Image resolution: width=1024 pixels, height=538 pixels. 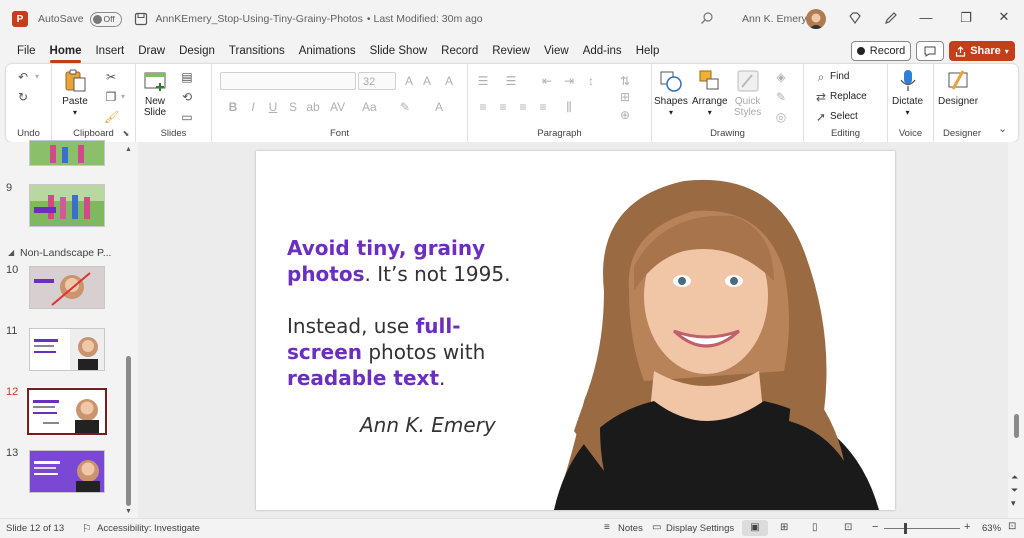 What do you see at coordinates (37, 77) in the screenshot?
I see `undo-dropdown-icon: ▾` at bounding box center [37, 77].